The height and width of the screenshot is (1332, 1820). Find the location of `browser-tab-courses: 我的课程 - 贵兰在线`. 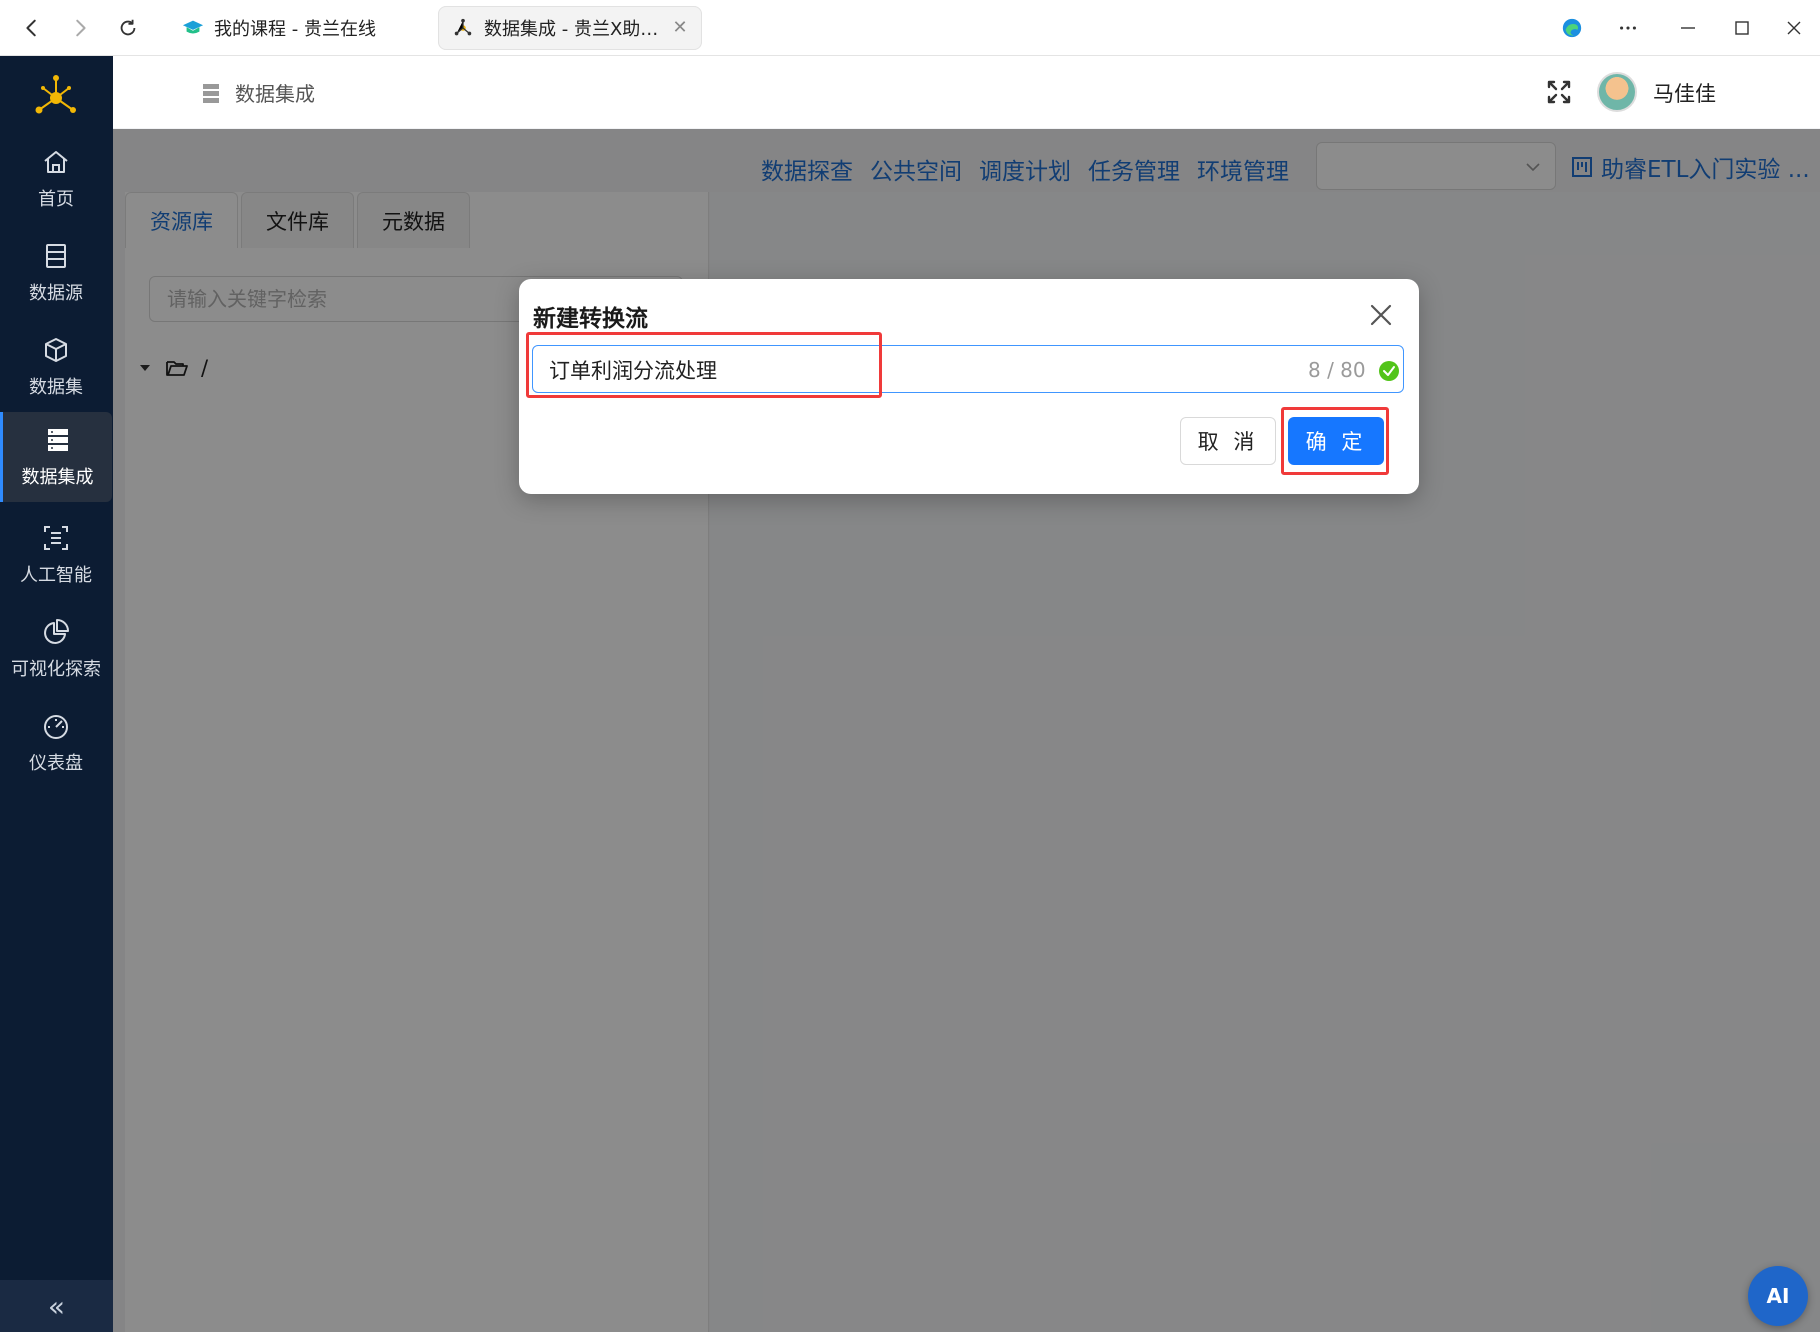

browser-tab-courses: 我的课程 - 贵兰在线 is located at coordinates (302, 28).